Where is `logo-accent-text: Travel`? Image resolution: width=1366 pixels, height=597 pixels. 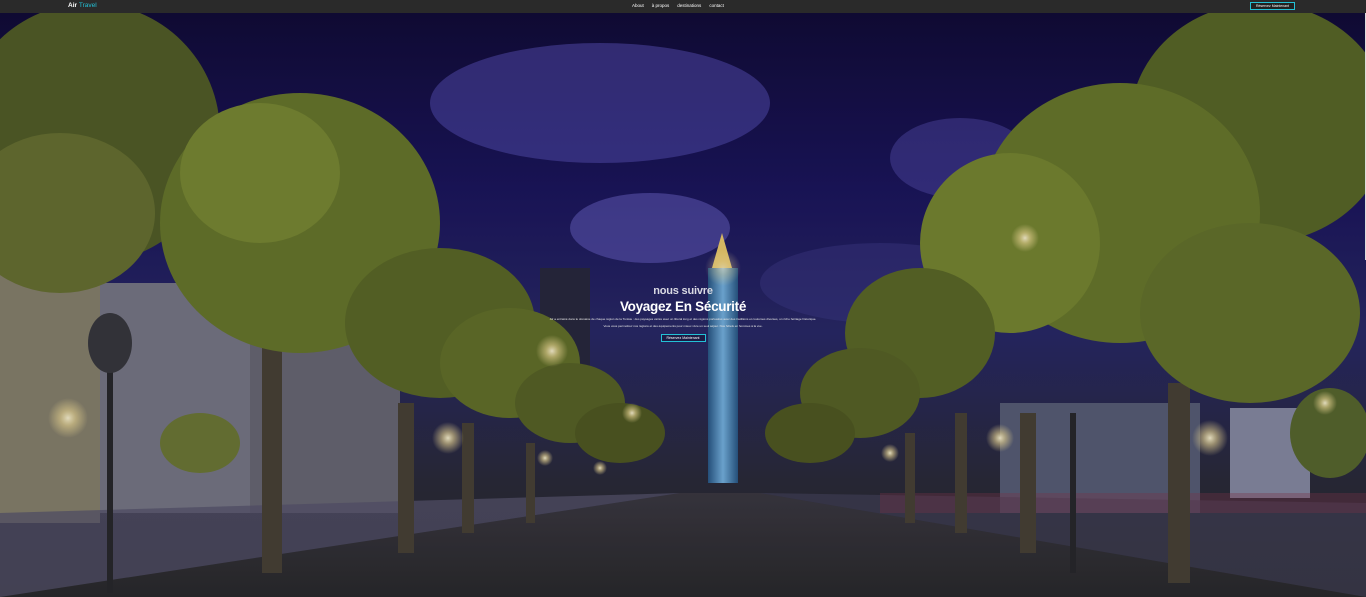 logo-accent-text: Travel is located at coordinates (87, 5).